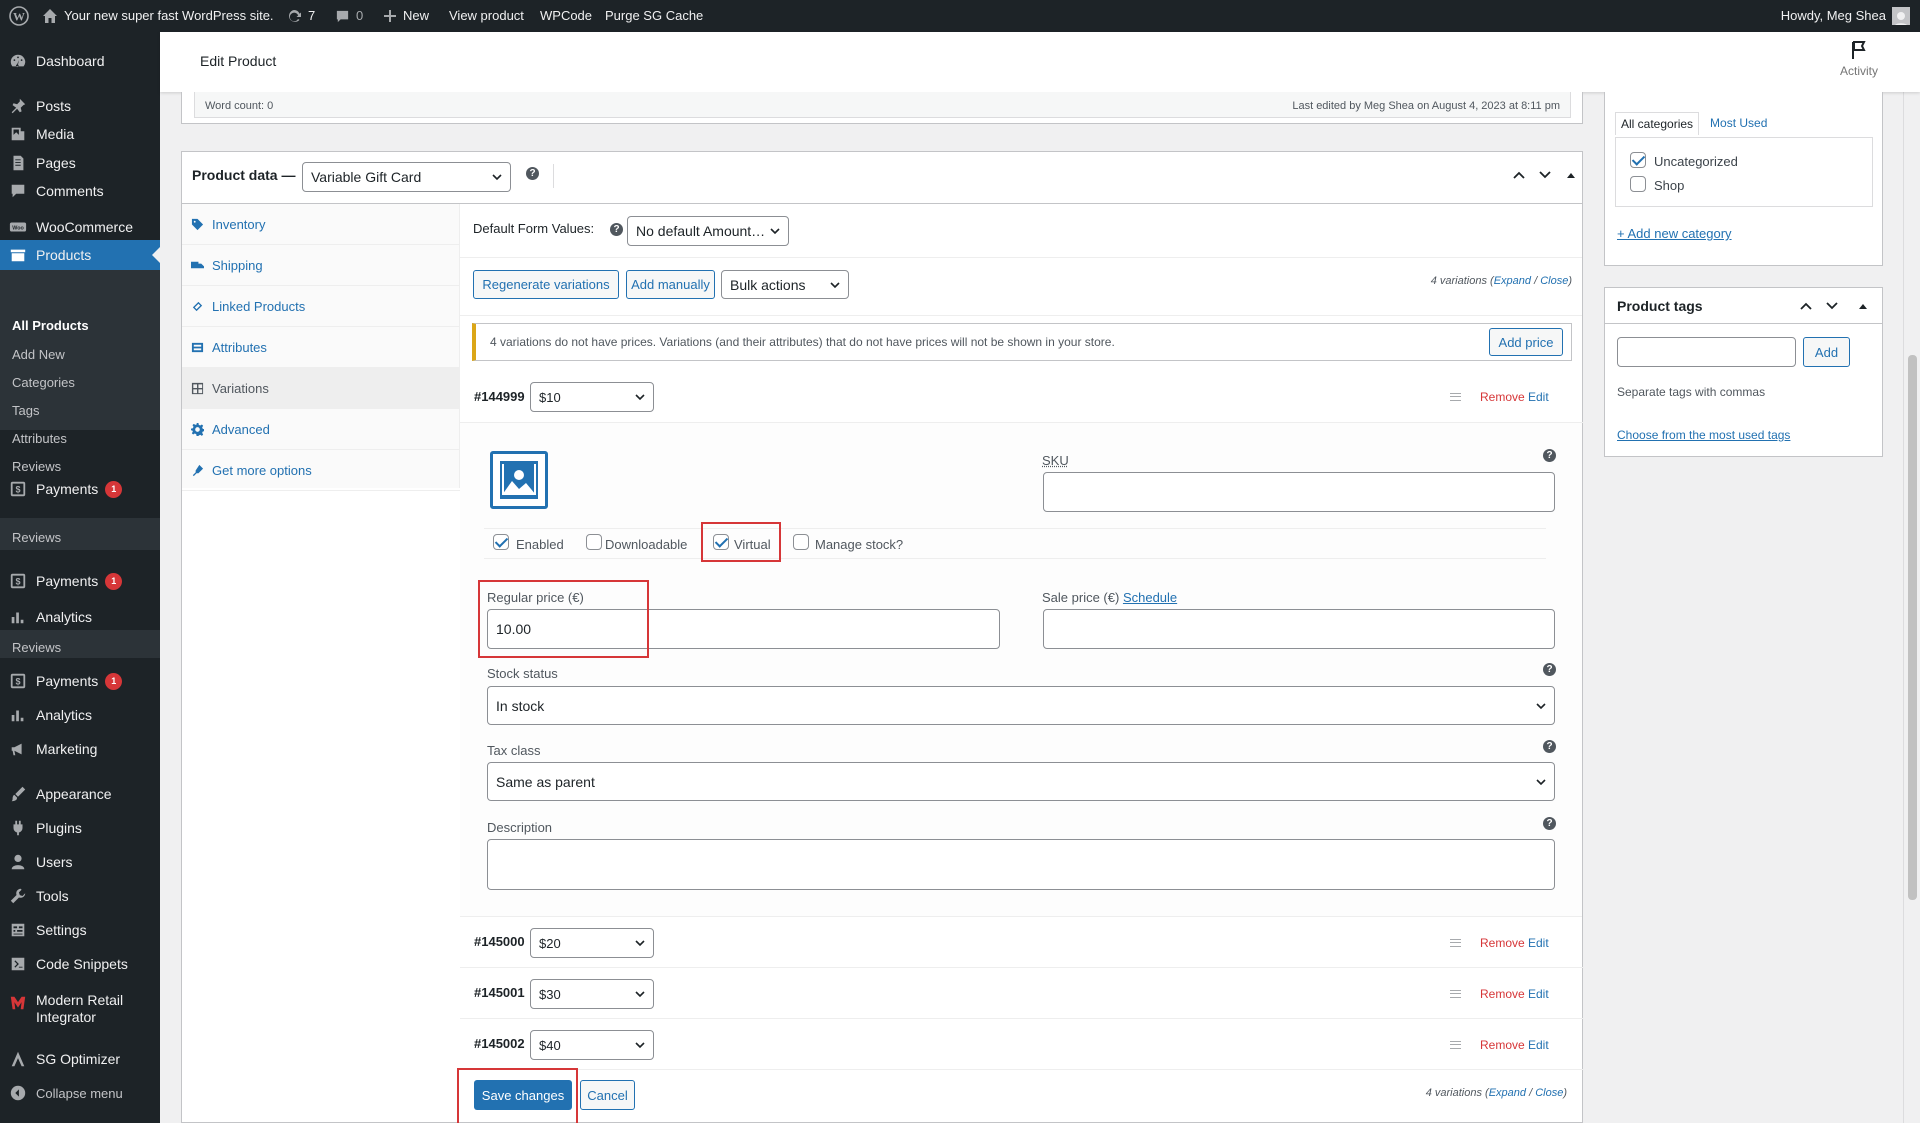 The width and height of the screenshot is (1920, 1123). I want to click on scrollbar-thumb, so click(1912, 627).